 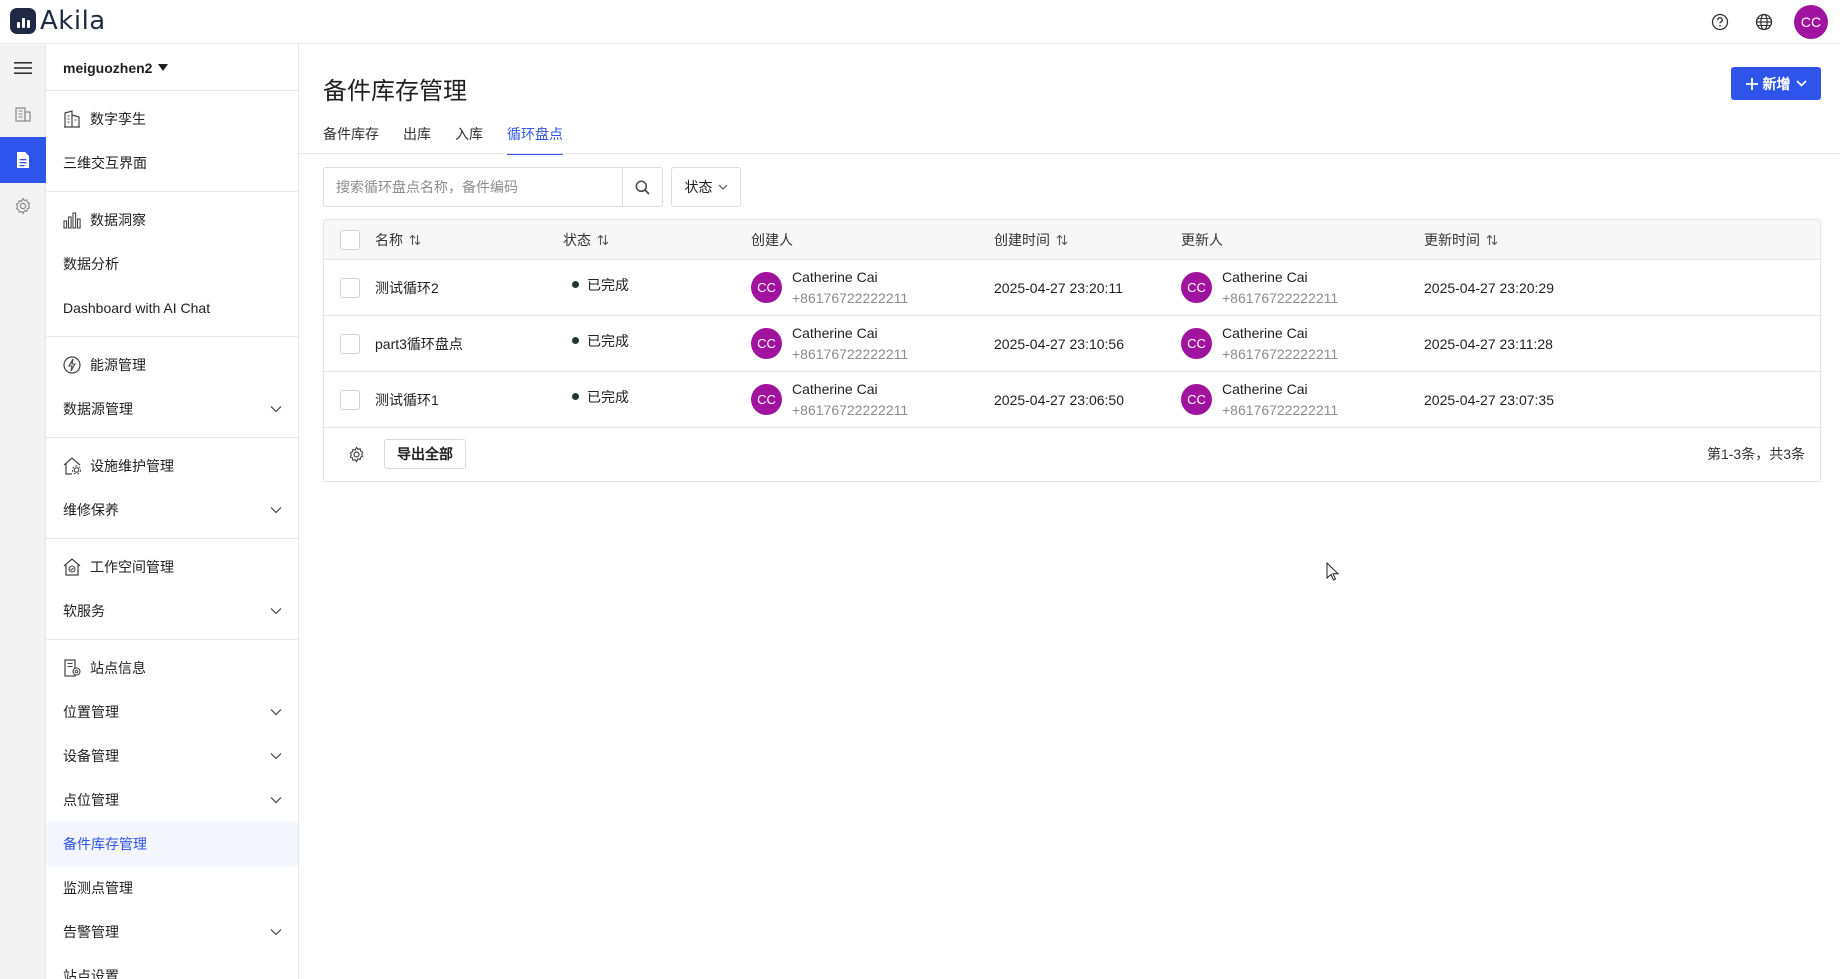 What do you see at coordinates (91, 800) in the screenshot?
I see `sidebar-item-label: 点位管理` at bounding box center [91, 800].